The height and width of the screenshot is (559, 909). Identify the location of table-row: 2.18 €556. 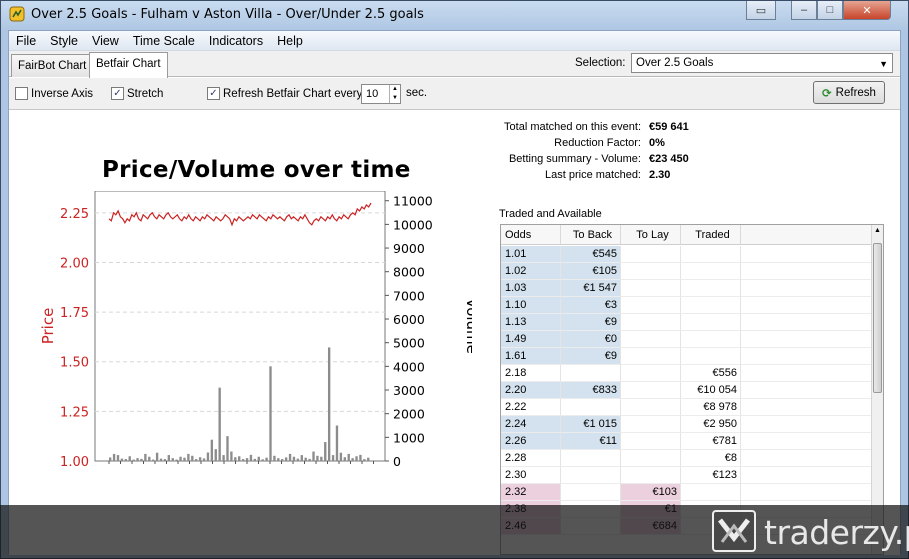
(687, 373).